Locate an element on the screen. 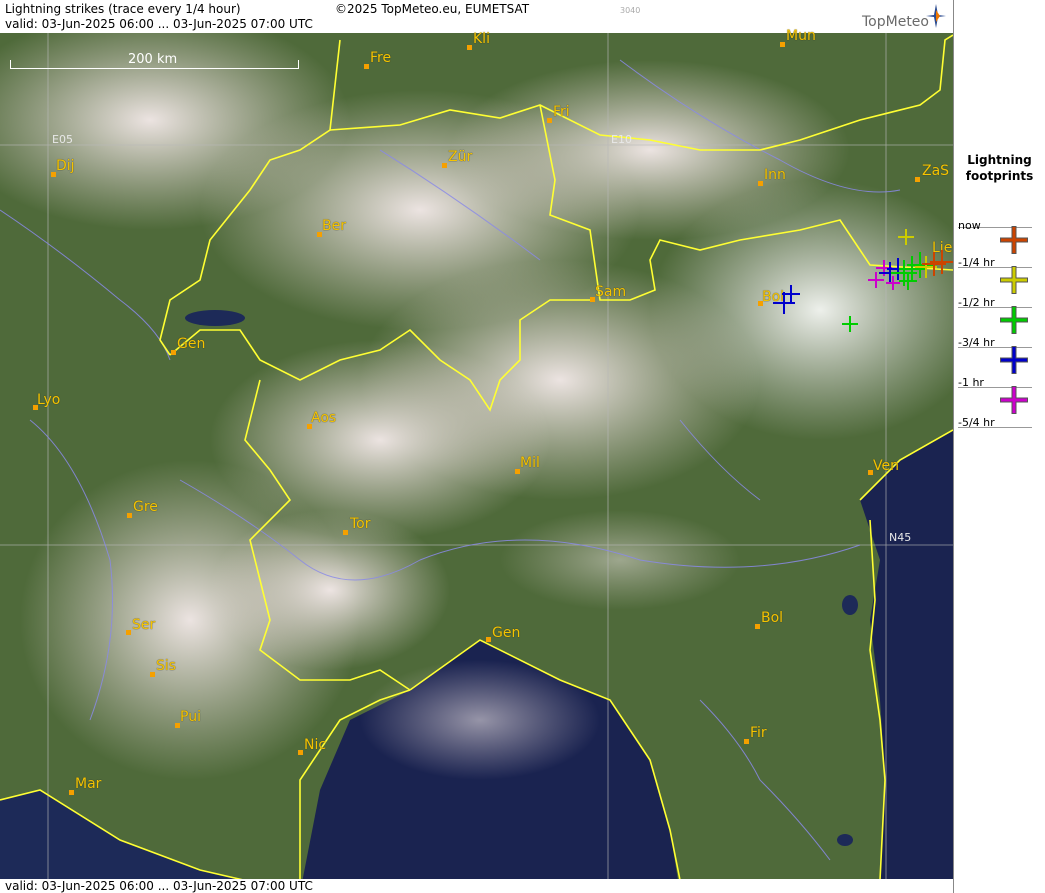 The height and width of the screenshot is (893, 1045). legend-label: now is located at coordinates (969, 225).